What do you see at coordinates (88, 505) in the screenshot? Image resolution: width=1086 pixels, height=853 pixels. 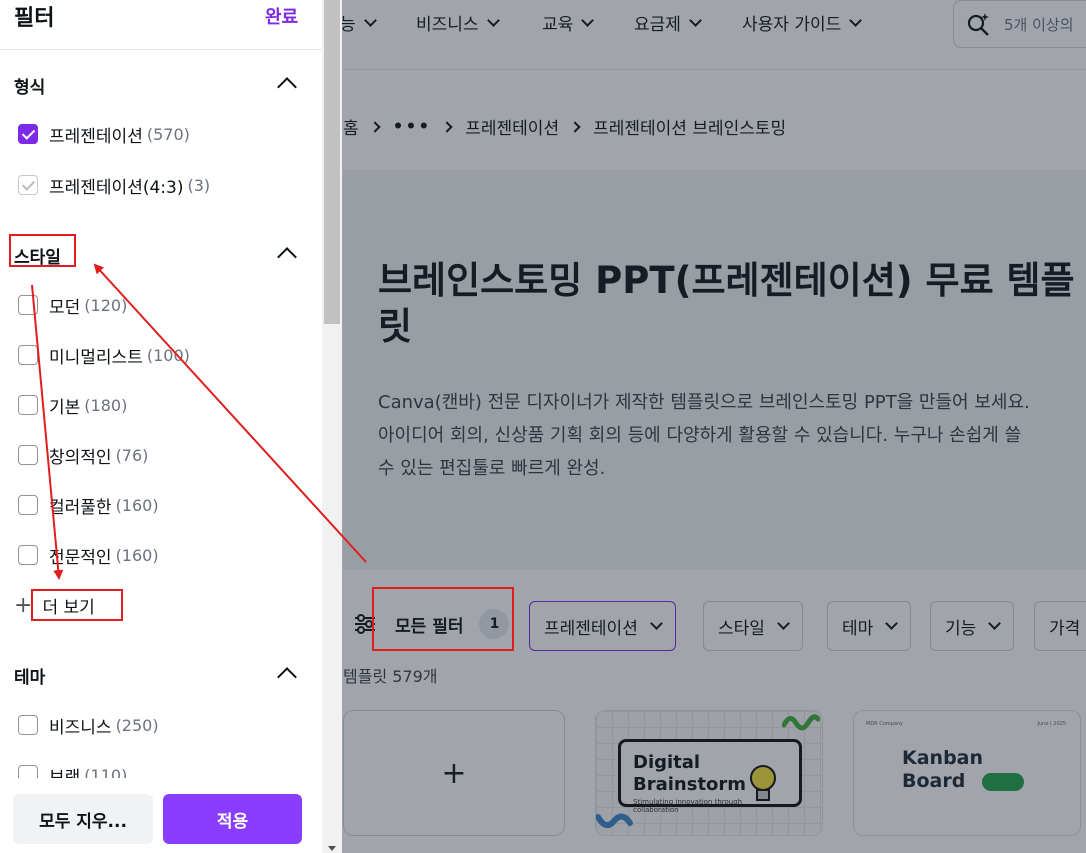 I see `filter-option-colorful: 컬러풀한 (160)` at bounding box center [88, 505].